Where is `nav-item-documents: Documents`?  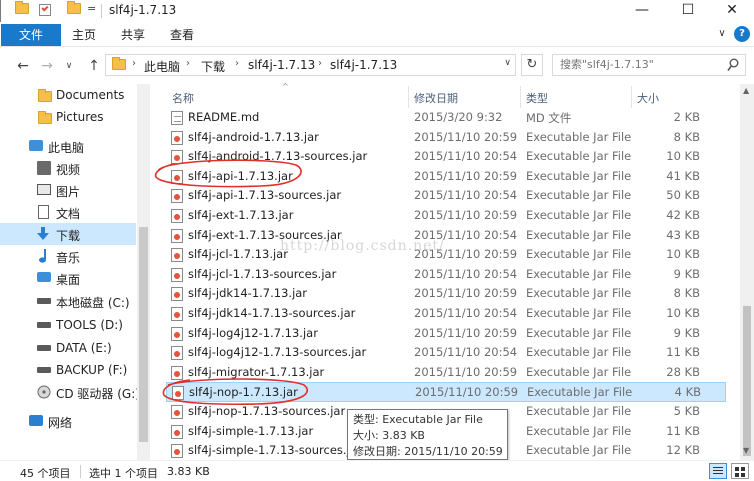
nav-item-documents: Documents is located at coordinates (68, 95).